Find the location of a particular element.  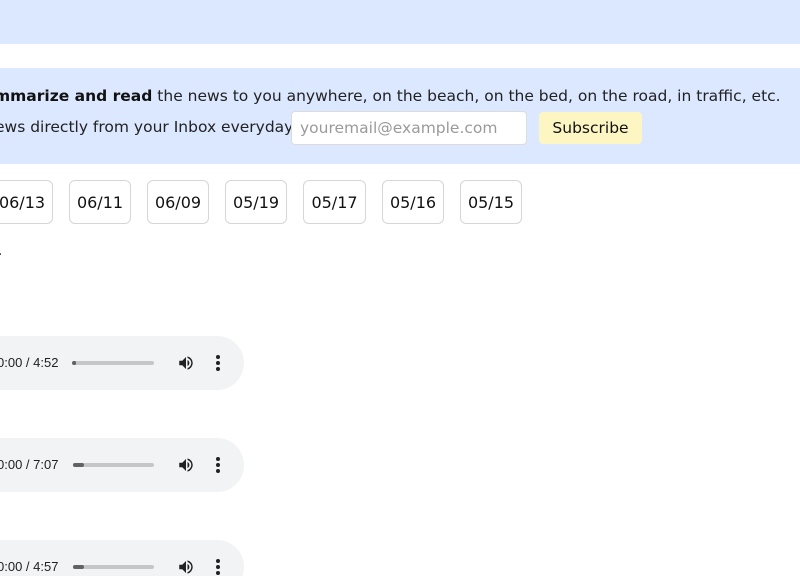

email-input is located at coordinates (409, 128).